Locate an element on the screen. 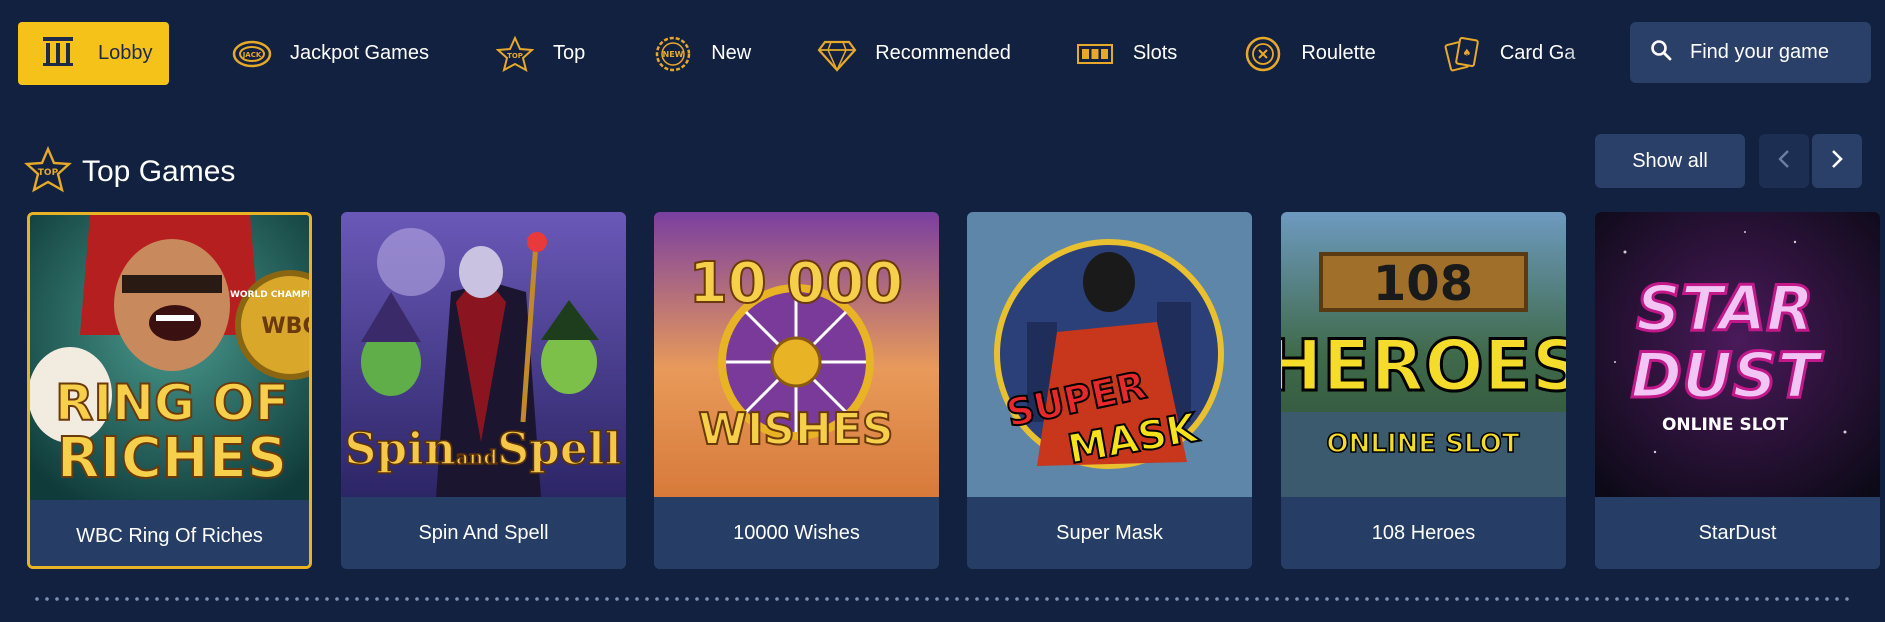  lobby-button: Lobby is located at coordinates (93, 53).